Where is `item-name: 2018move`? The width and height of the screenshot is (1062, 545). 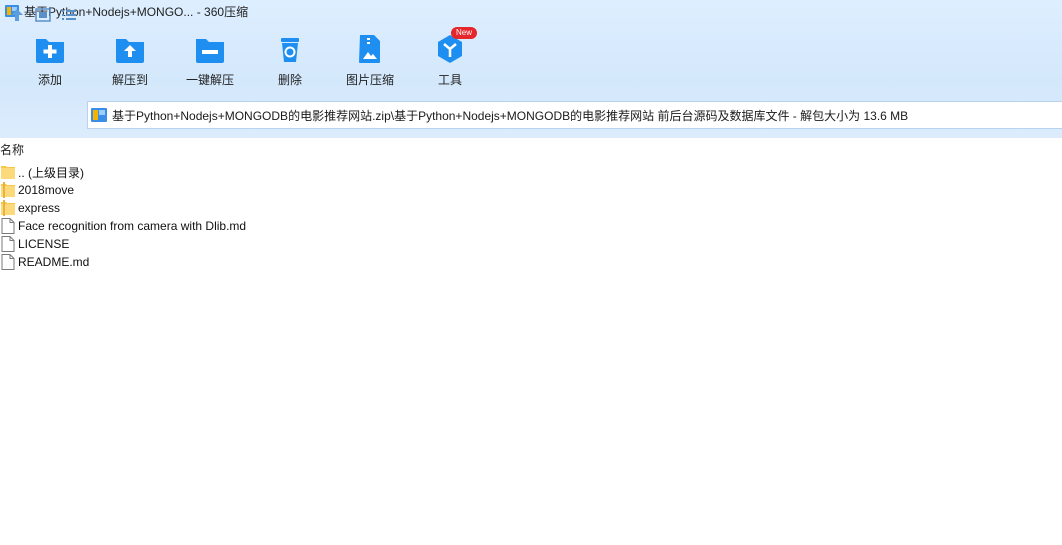
item-name: 2018move is located at coordinates (46, 190).